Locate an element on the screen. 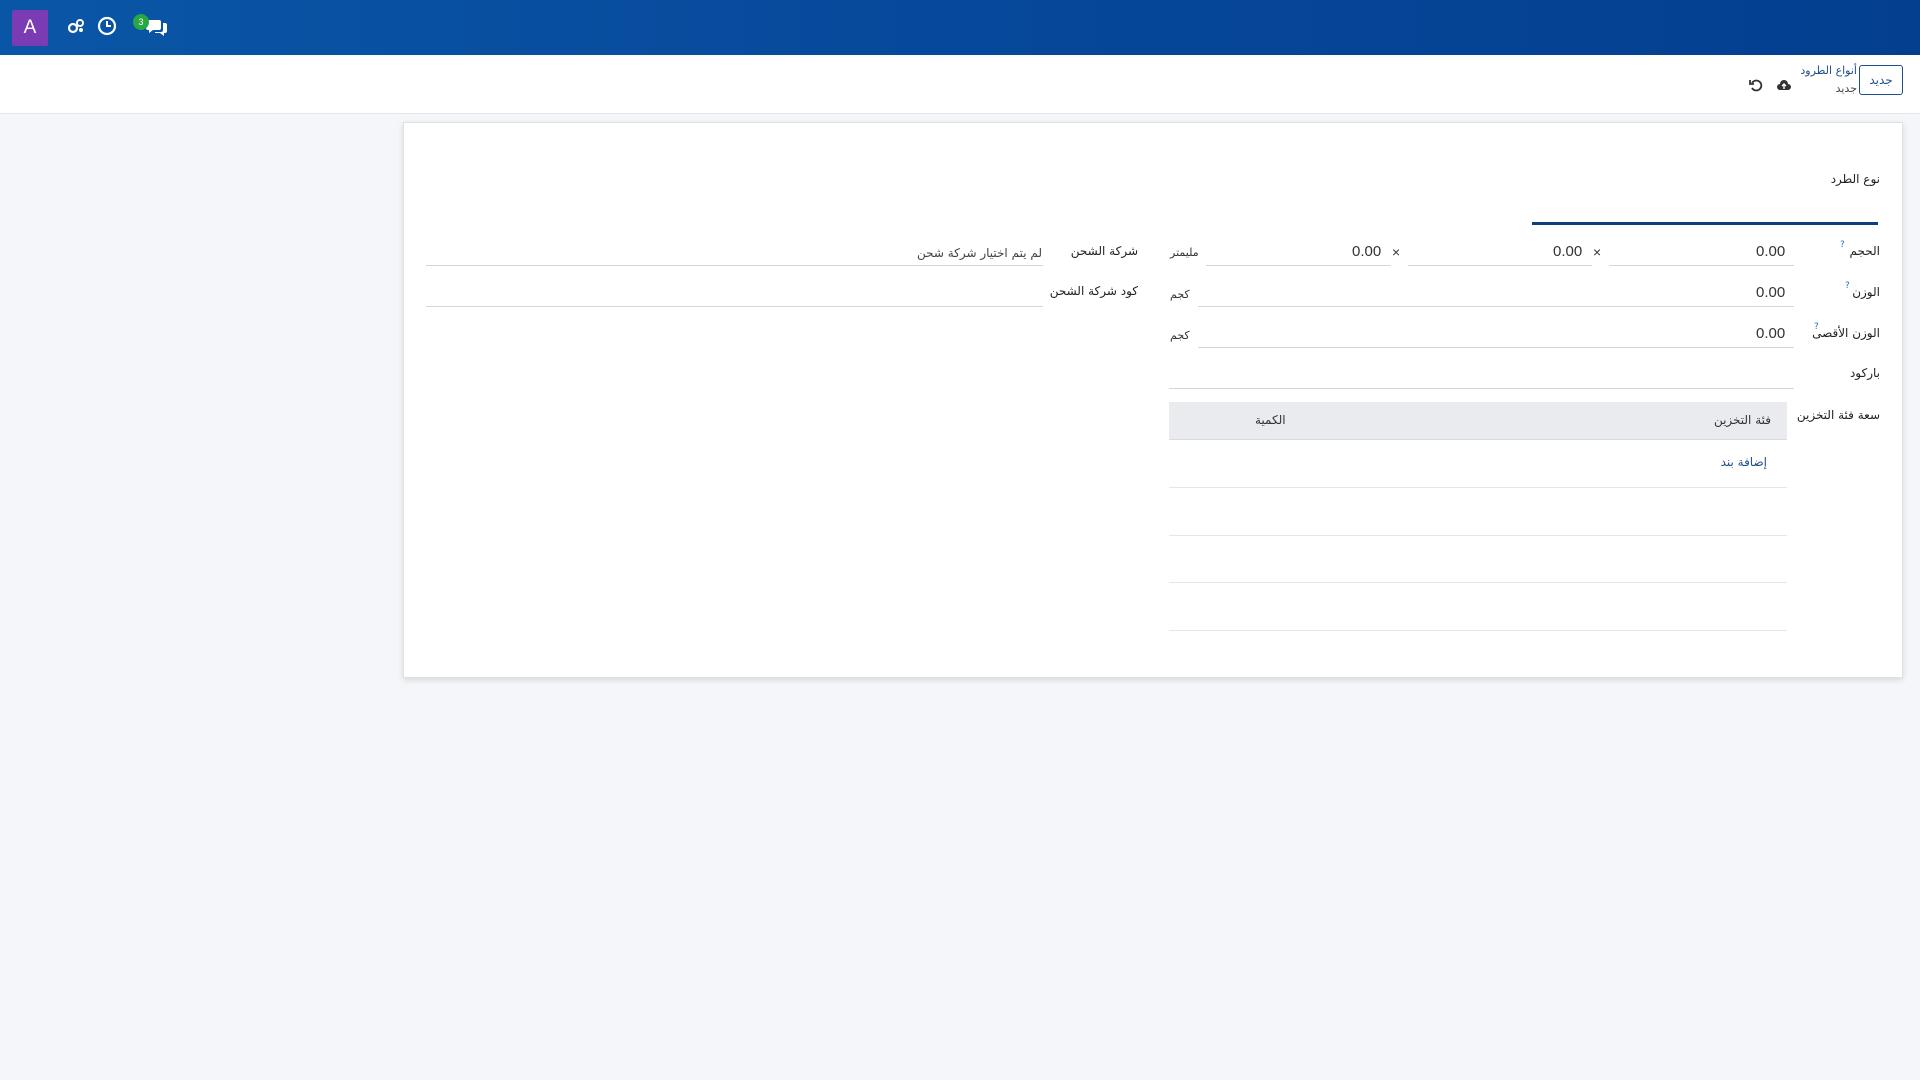 The width and height of the screenshot is (1920, 1080). user-avatar: A is located at coordinates (30, 28).